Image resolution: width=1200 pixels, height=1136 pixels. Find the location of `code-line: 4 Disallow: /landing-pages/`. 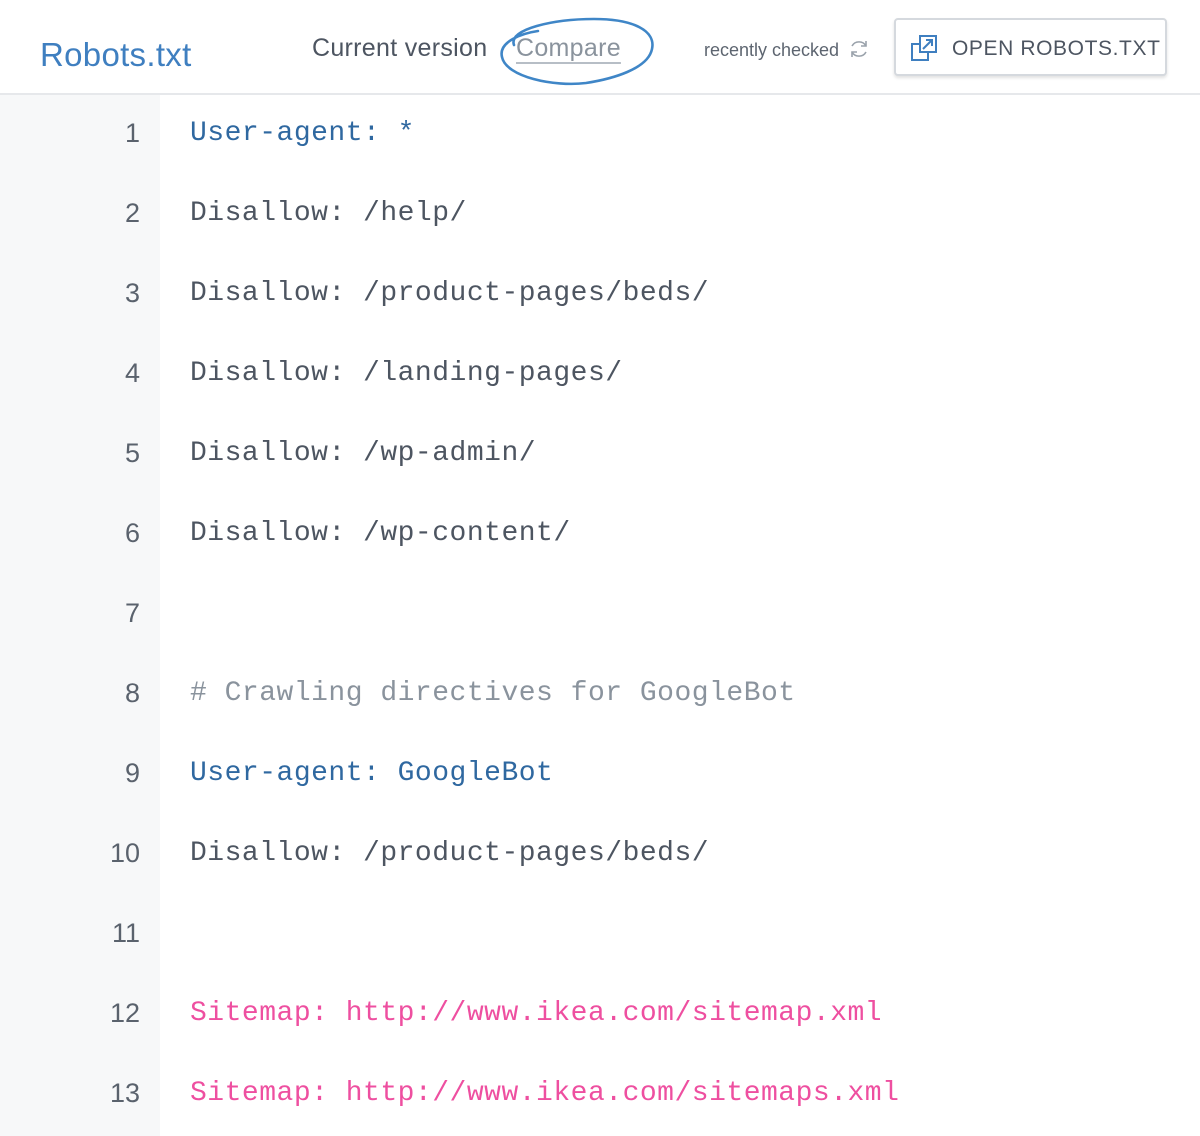

code-line: 4 Disallow: /landing-pages/ is located at coordinates (600, 376).